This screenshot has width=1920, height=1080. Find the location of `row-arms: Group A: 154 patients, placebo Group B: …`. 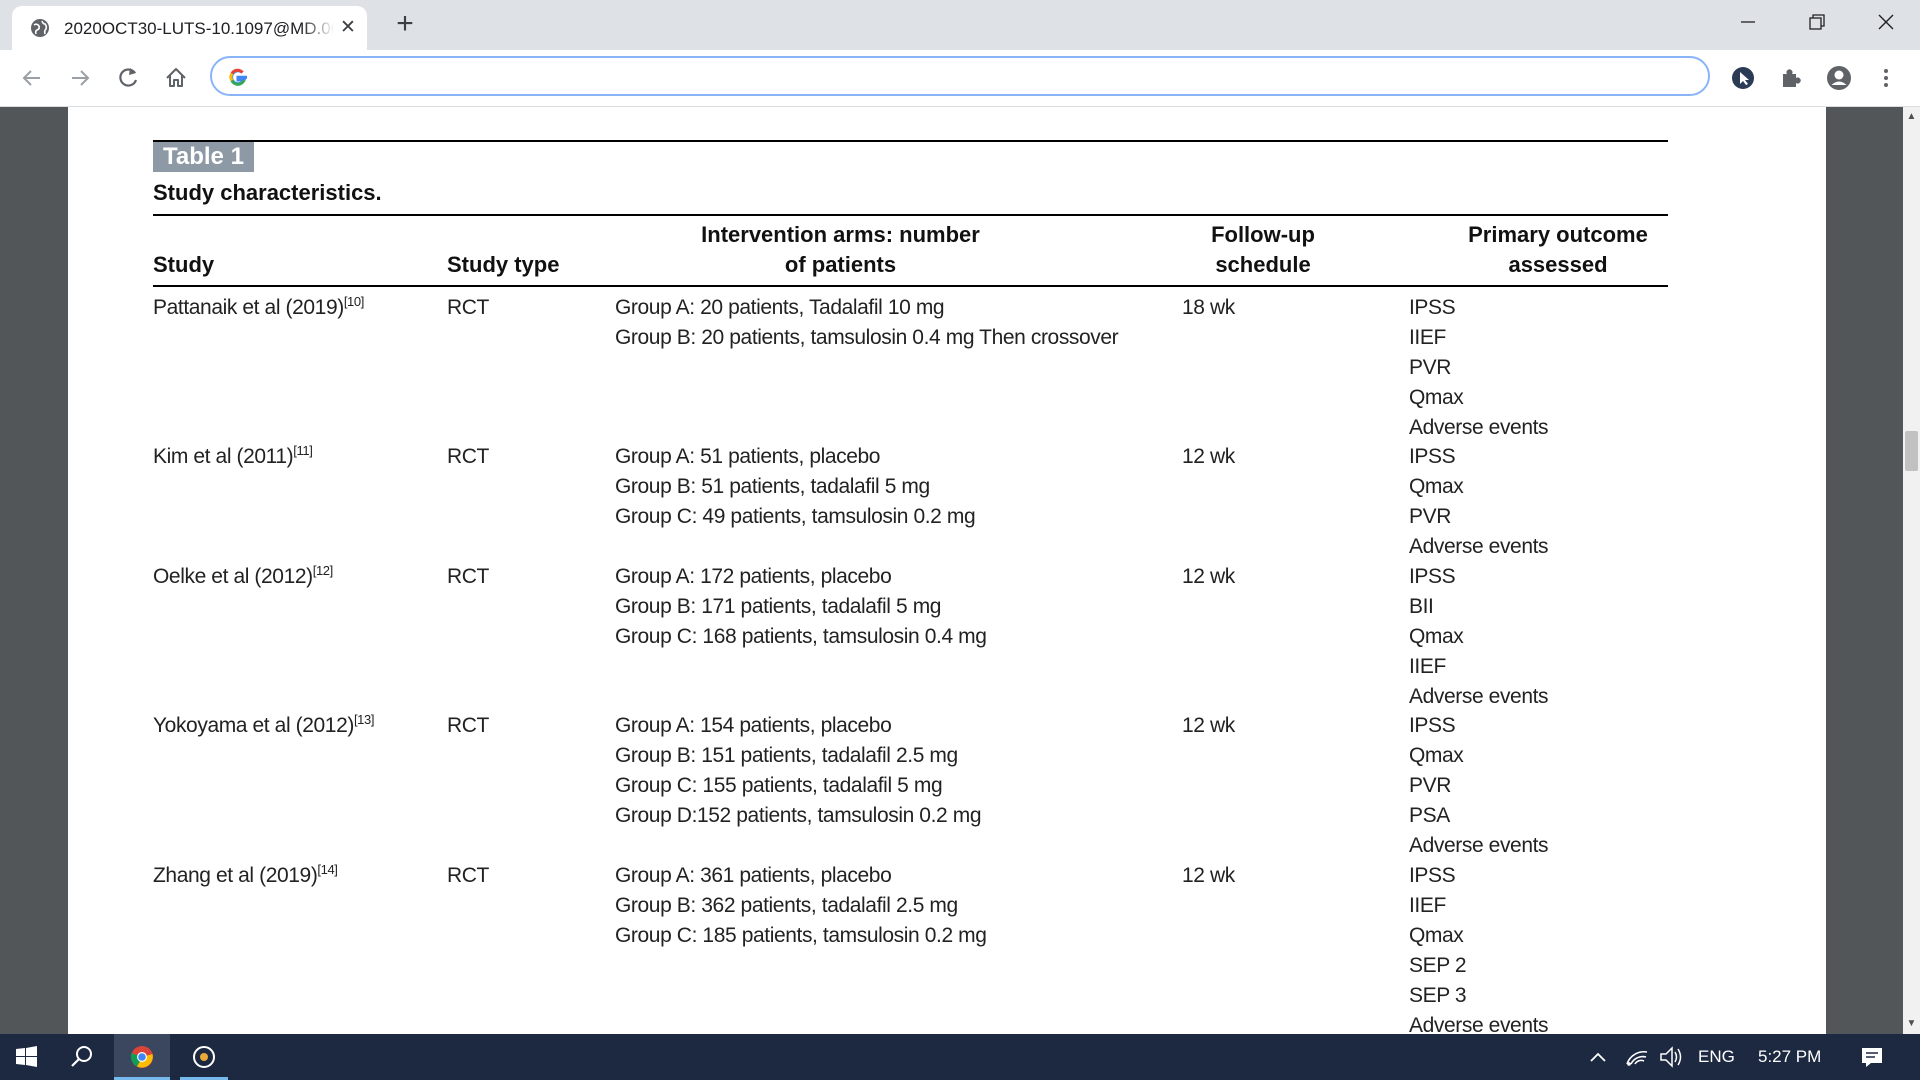

row-arms: Group A: 154 patients, placebo Group B: … is located at coordinates (798, 771).